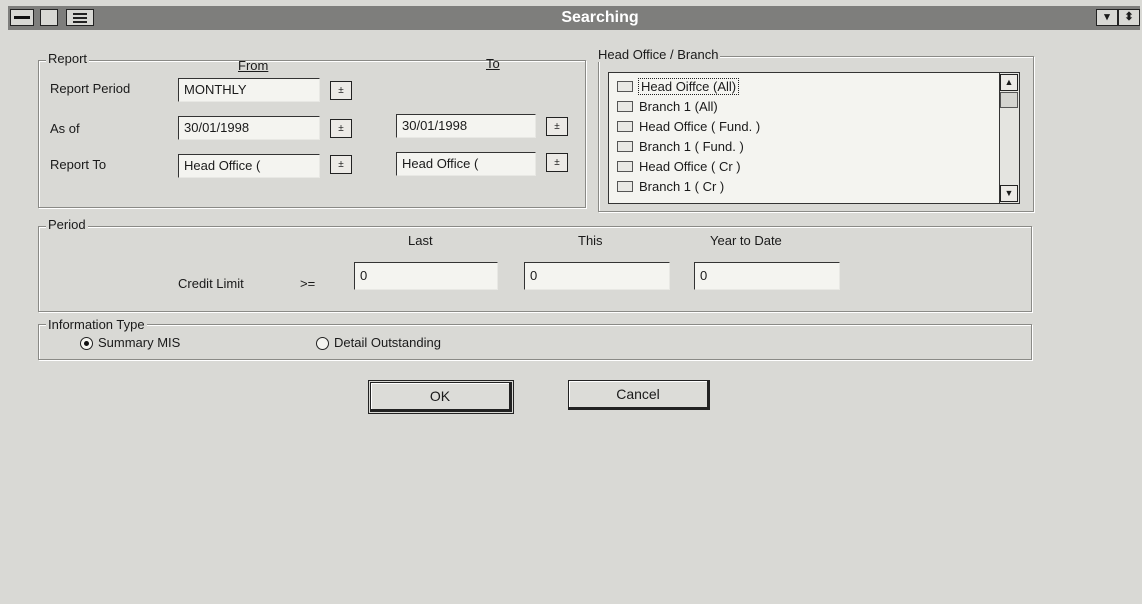 The height and width of the screenshot is (604, 1142). Describe the element at coordinates (211, 283) in the screenshot. I see `credit-limit-label: Credit Limit` at that location.